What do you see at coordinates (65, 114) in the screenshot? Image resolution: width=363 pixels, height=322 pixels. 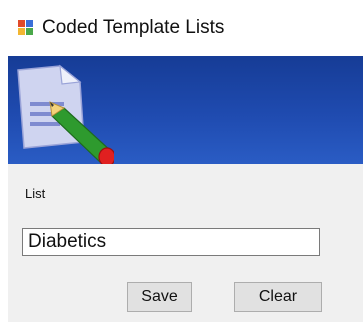 I see `document-edit-icon` at bounding box center [65, 114].